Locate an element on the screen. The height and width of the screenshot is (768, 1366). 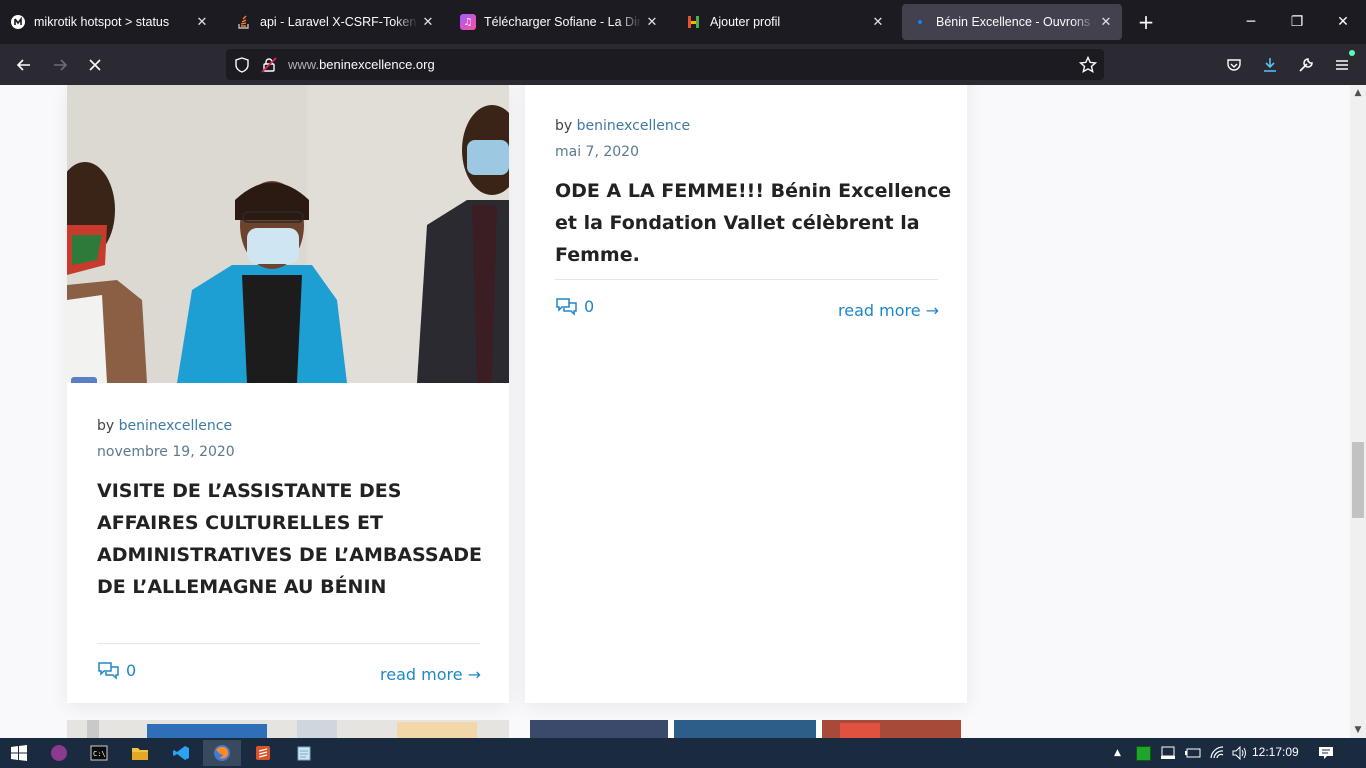
app-circle-icon is located at coordinates (59, 753).